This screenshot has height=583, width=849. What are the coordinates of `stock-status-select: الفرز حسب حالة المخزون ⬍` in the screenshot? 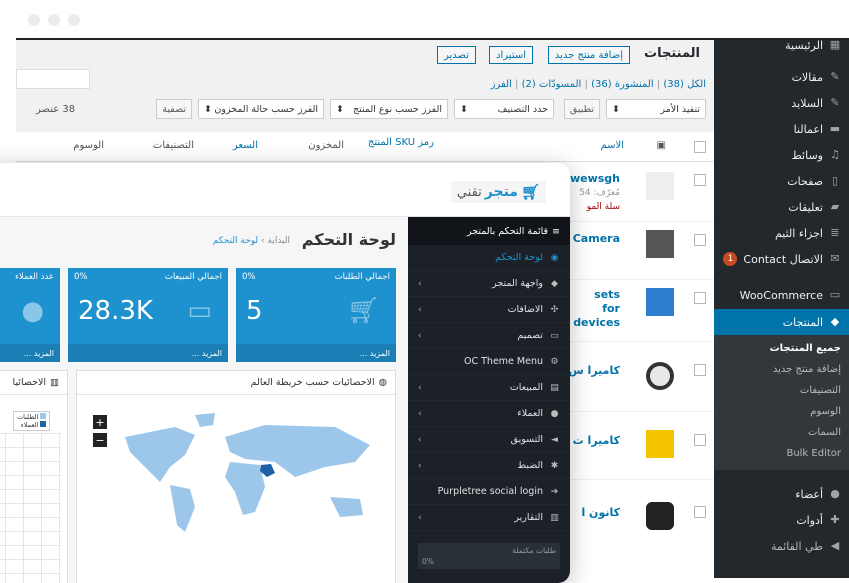 It's located at (261, 109).